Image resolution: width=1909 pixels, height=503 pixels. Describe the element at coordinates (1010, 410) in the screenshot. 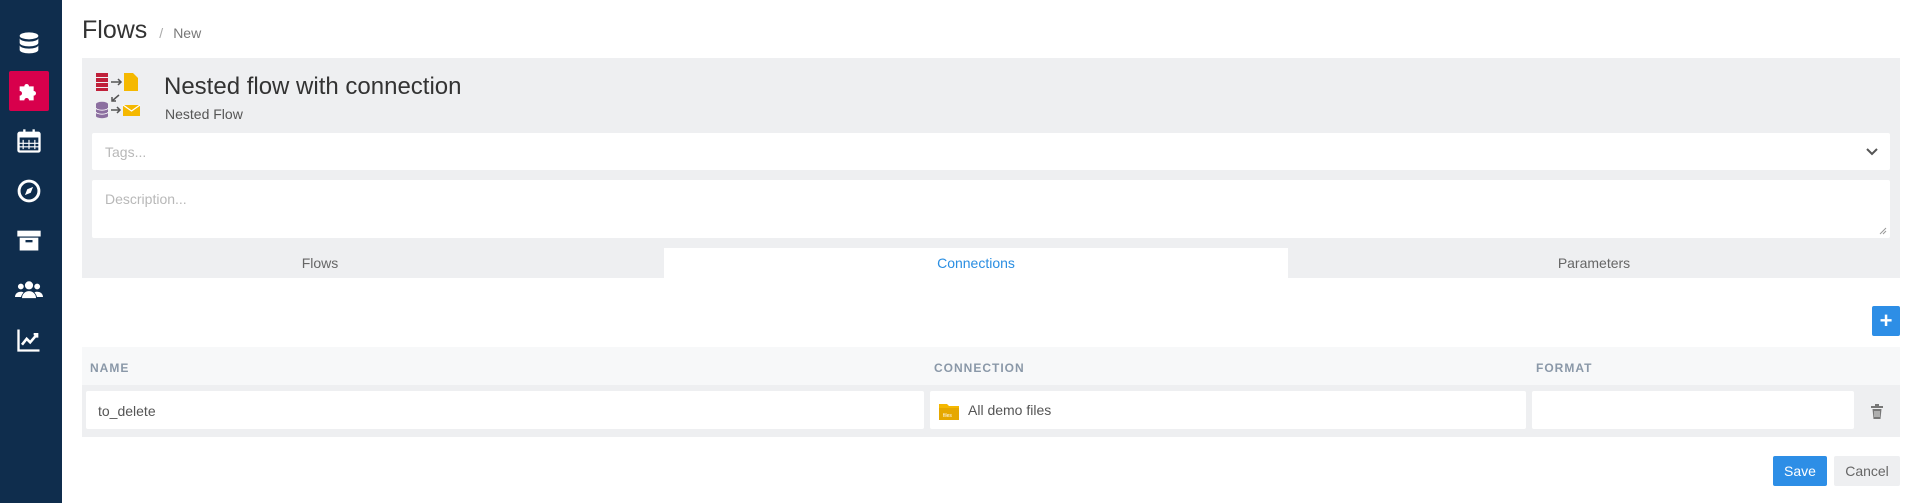

I see `connection-value: All demo files` at that location.